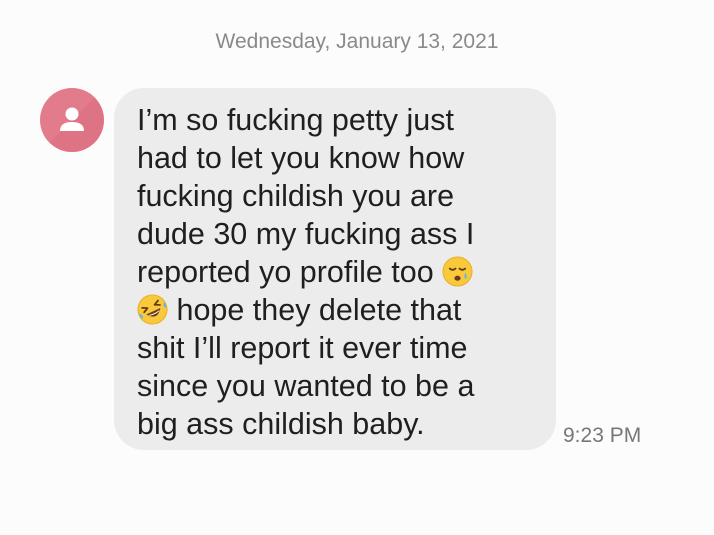  Describe the element at coordinates (302, 348) in the screenshot. I see `message-line: shit I’ll report it ever time` at that location.